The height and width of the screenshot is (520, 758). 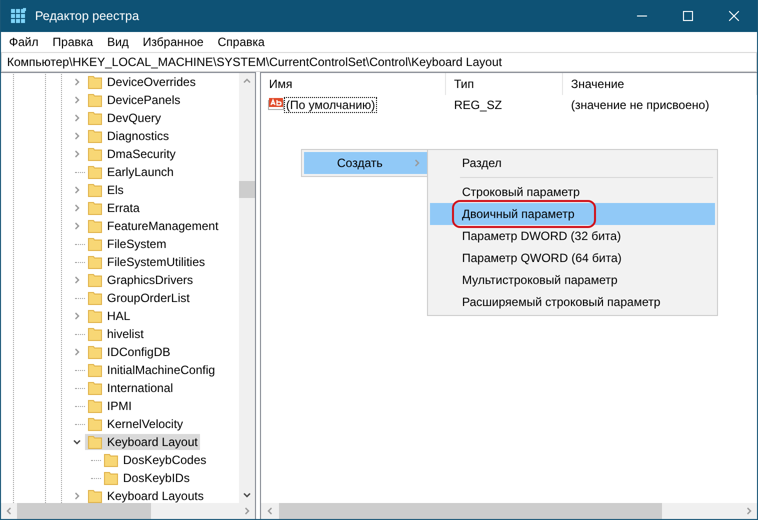 I want to click on tree-item: FileSystem, so click(x=126, y=244).